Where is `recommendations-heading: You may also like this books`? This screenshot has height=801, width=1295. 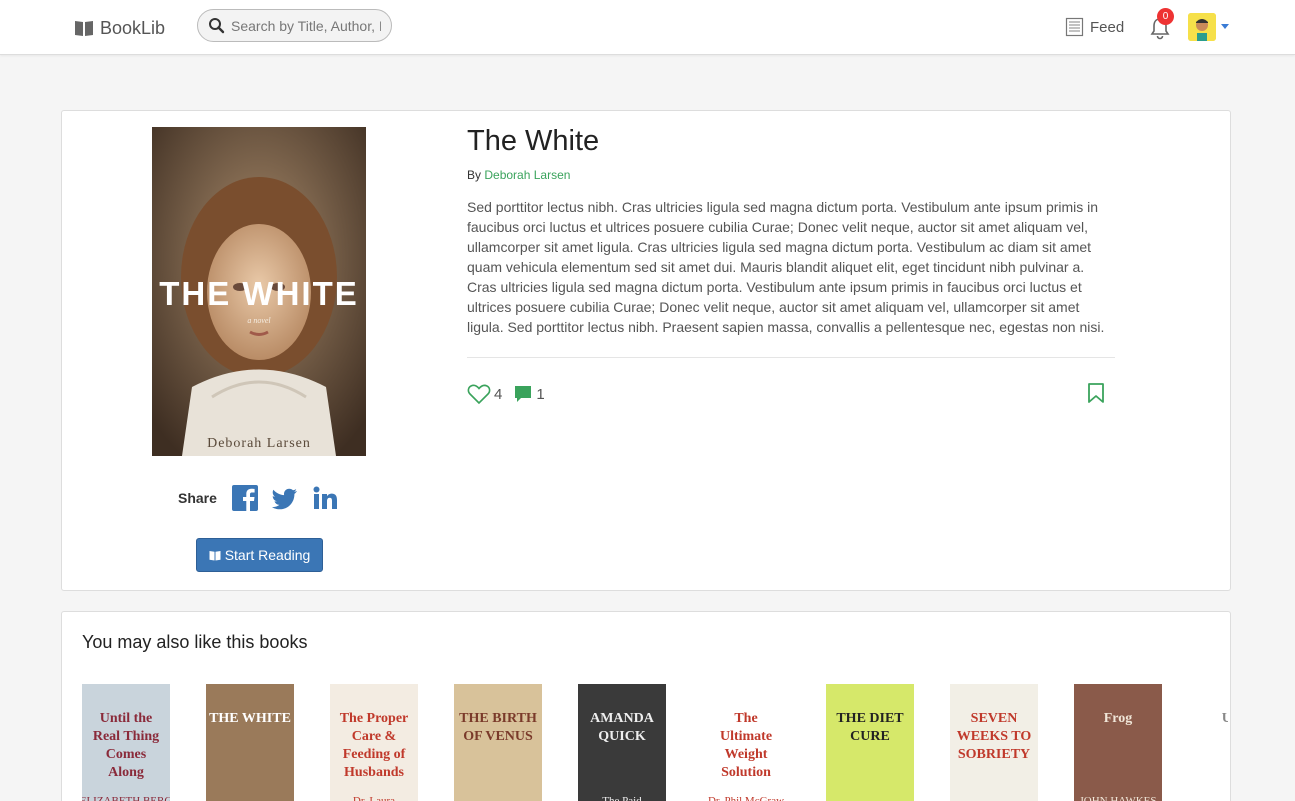 recommendations-heading: You may also like this books is located at coordinates (195, 642).